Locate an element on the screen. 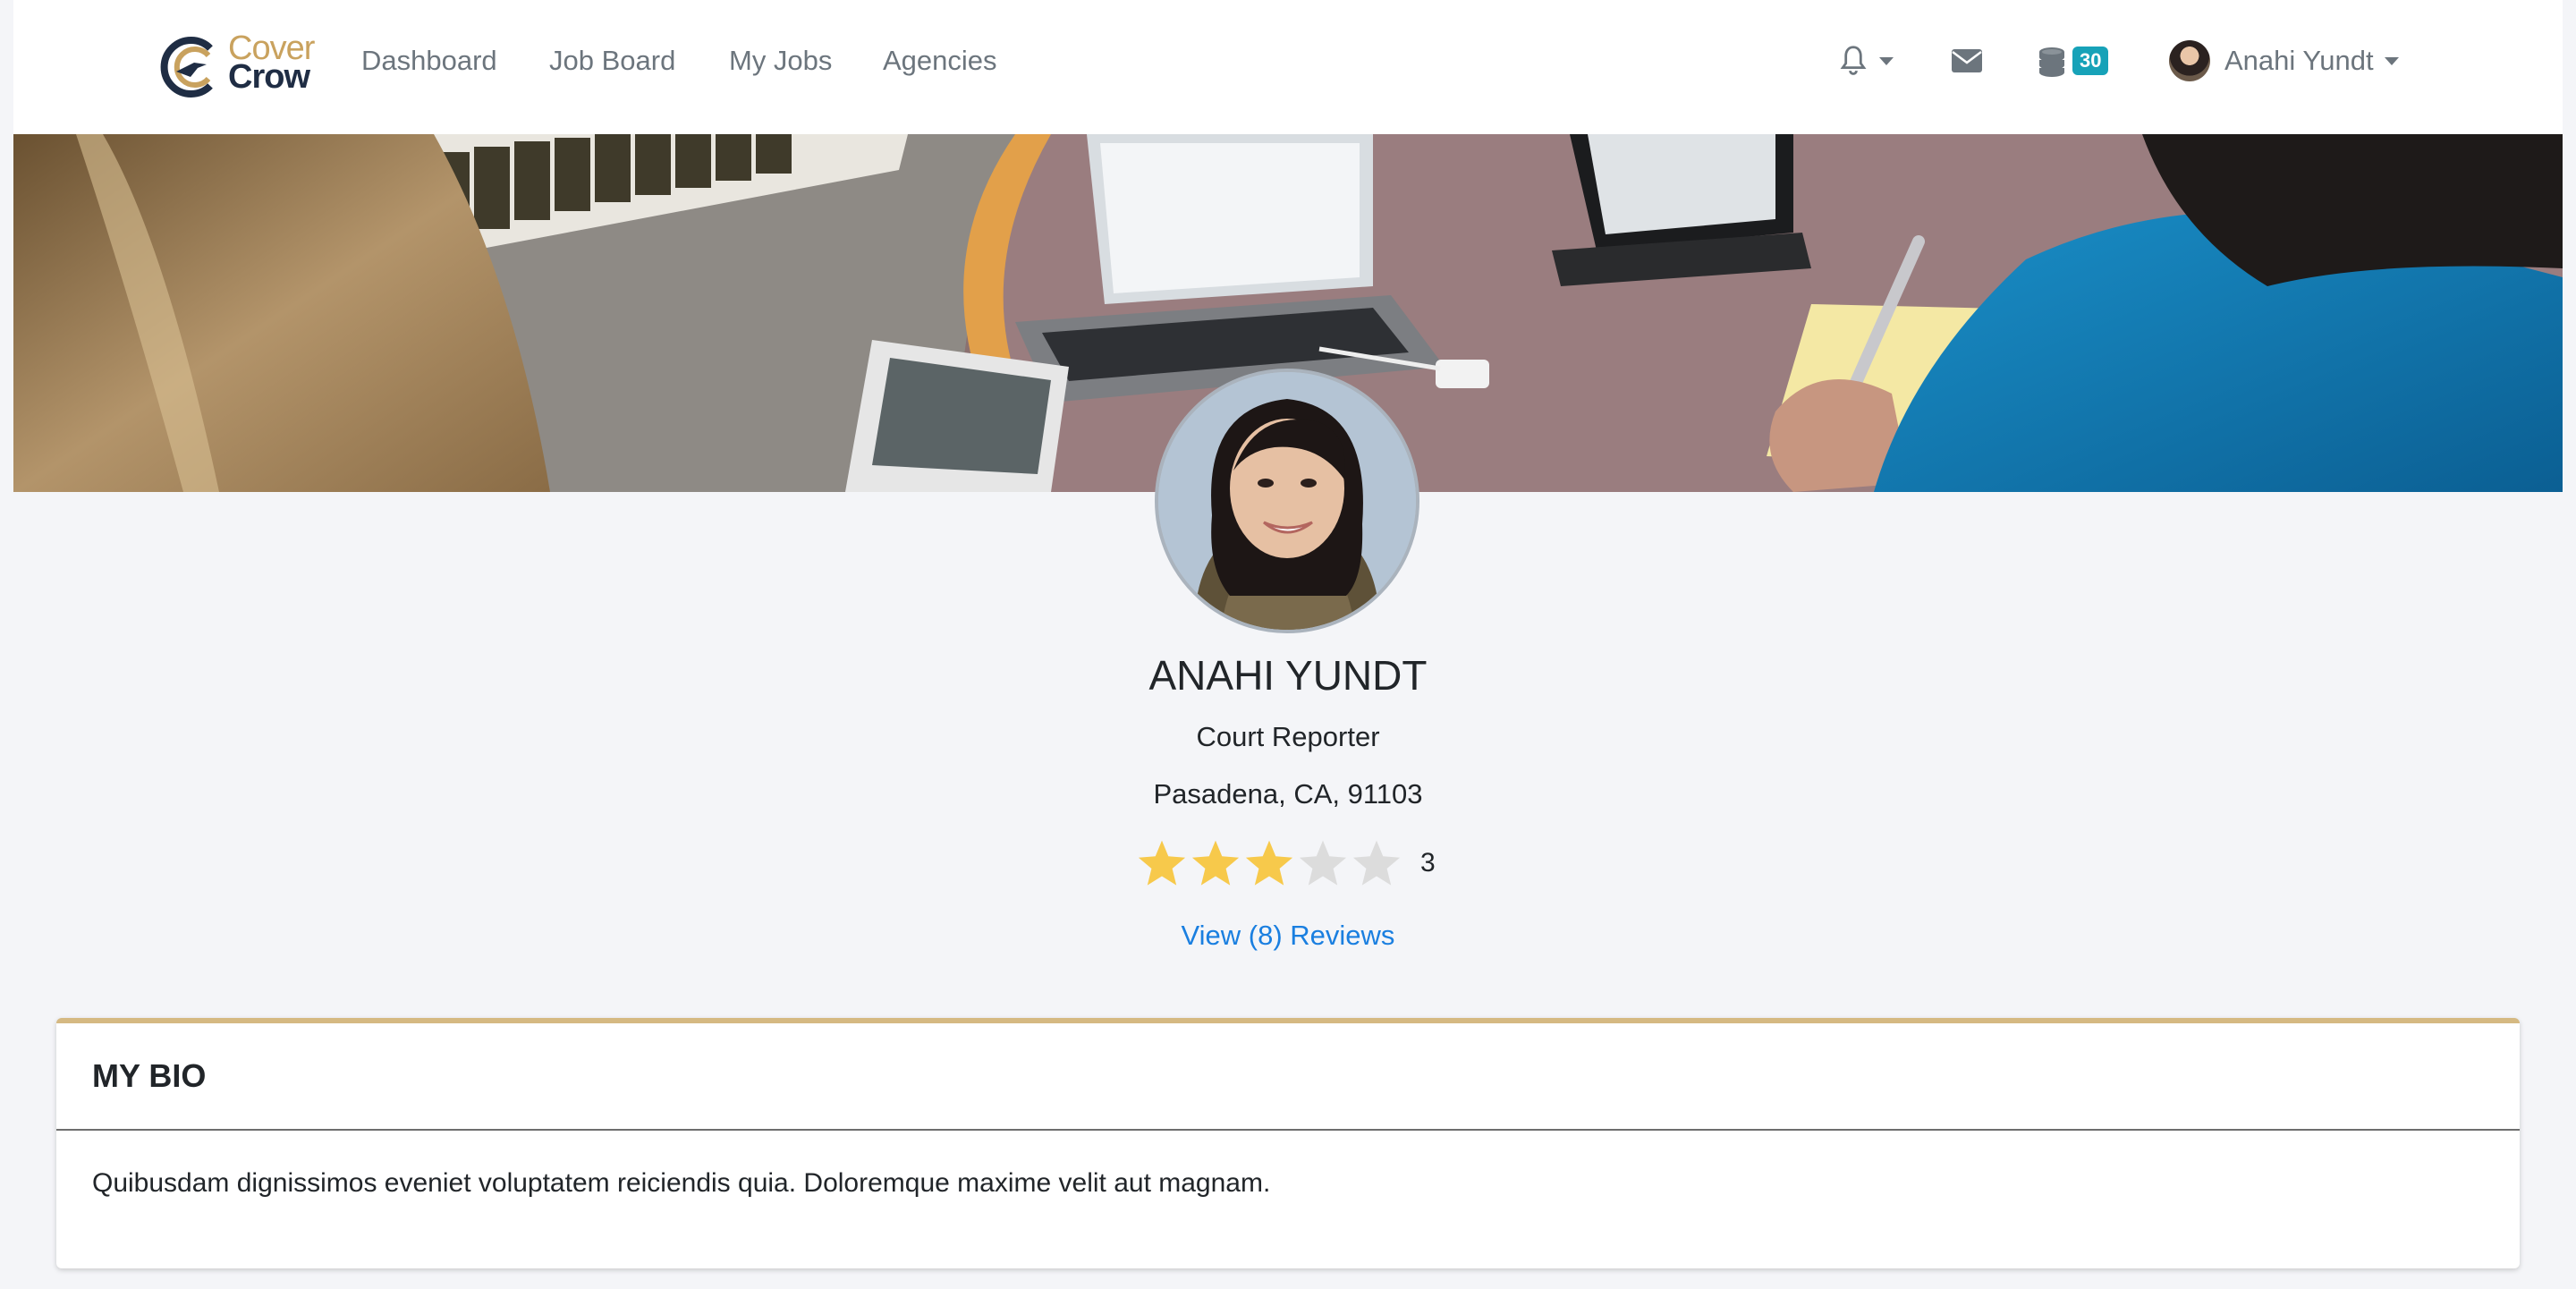  messages-button is located at coordinates (1967, 60).